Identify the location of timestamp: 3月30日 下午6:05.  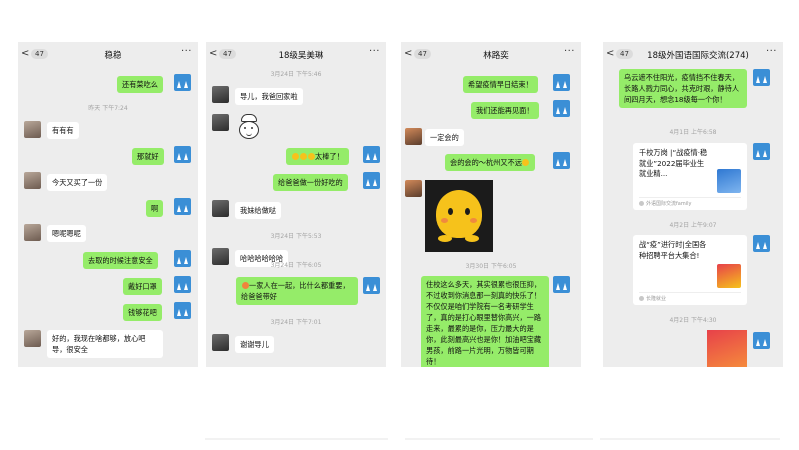
(491, 266).